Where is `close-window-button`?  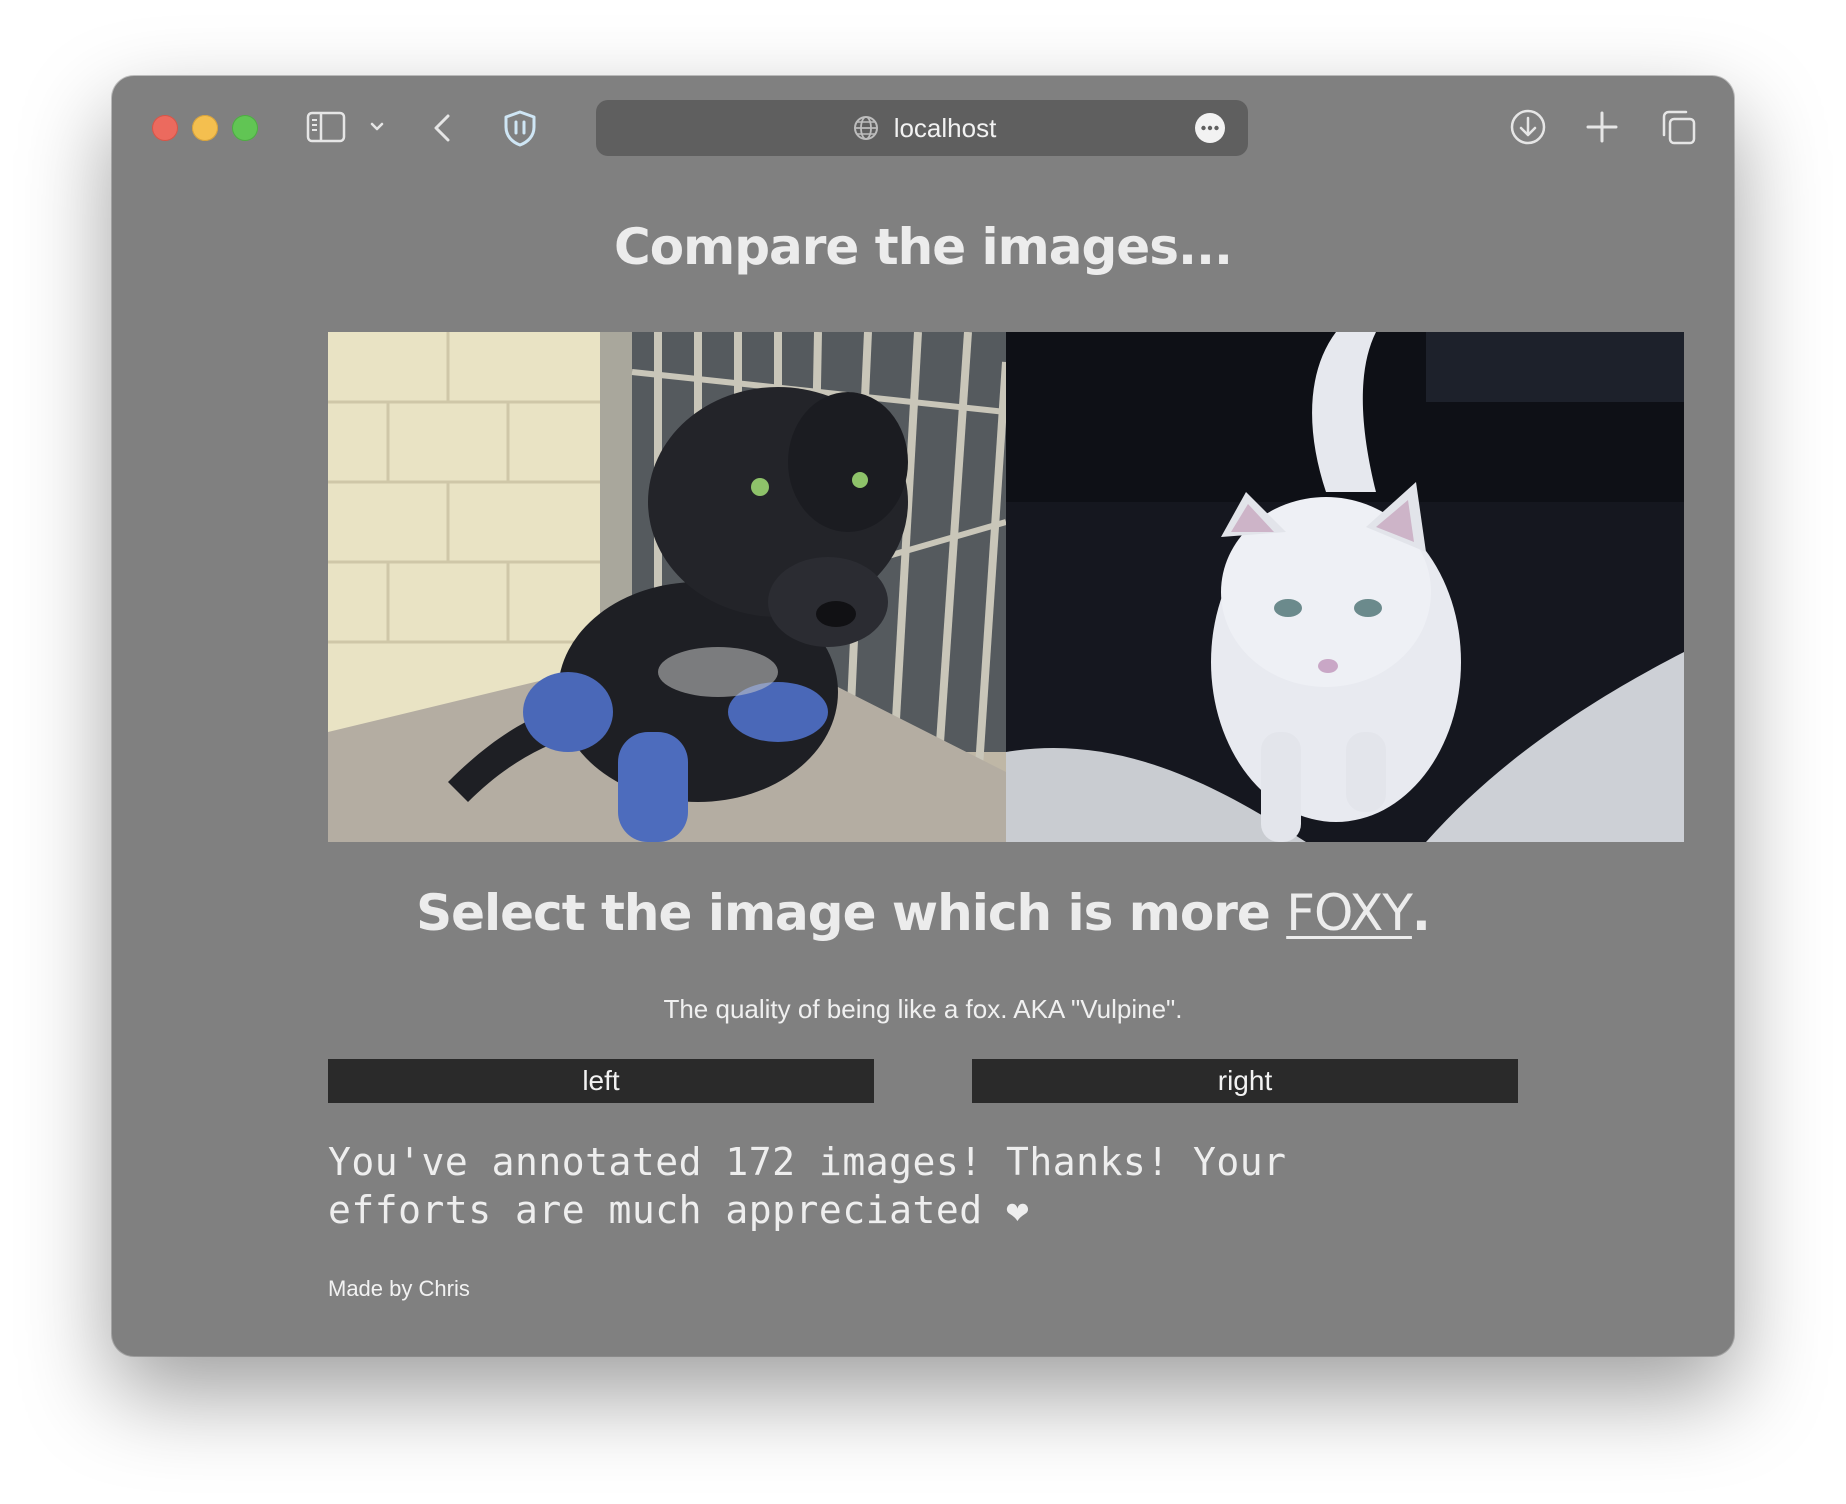
close-window-button is located at coordinates (165, 128).